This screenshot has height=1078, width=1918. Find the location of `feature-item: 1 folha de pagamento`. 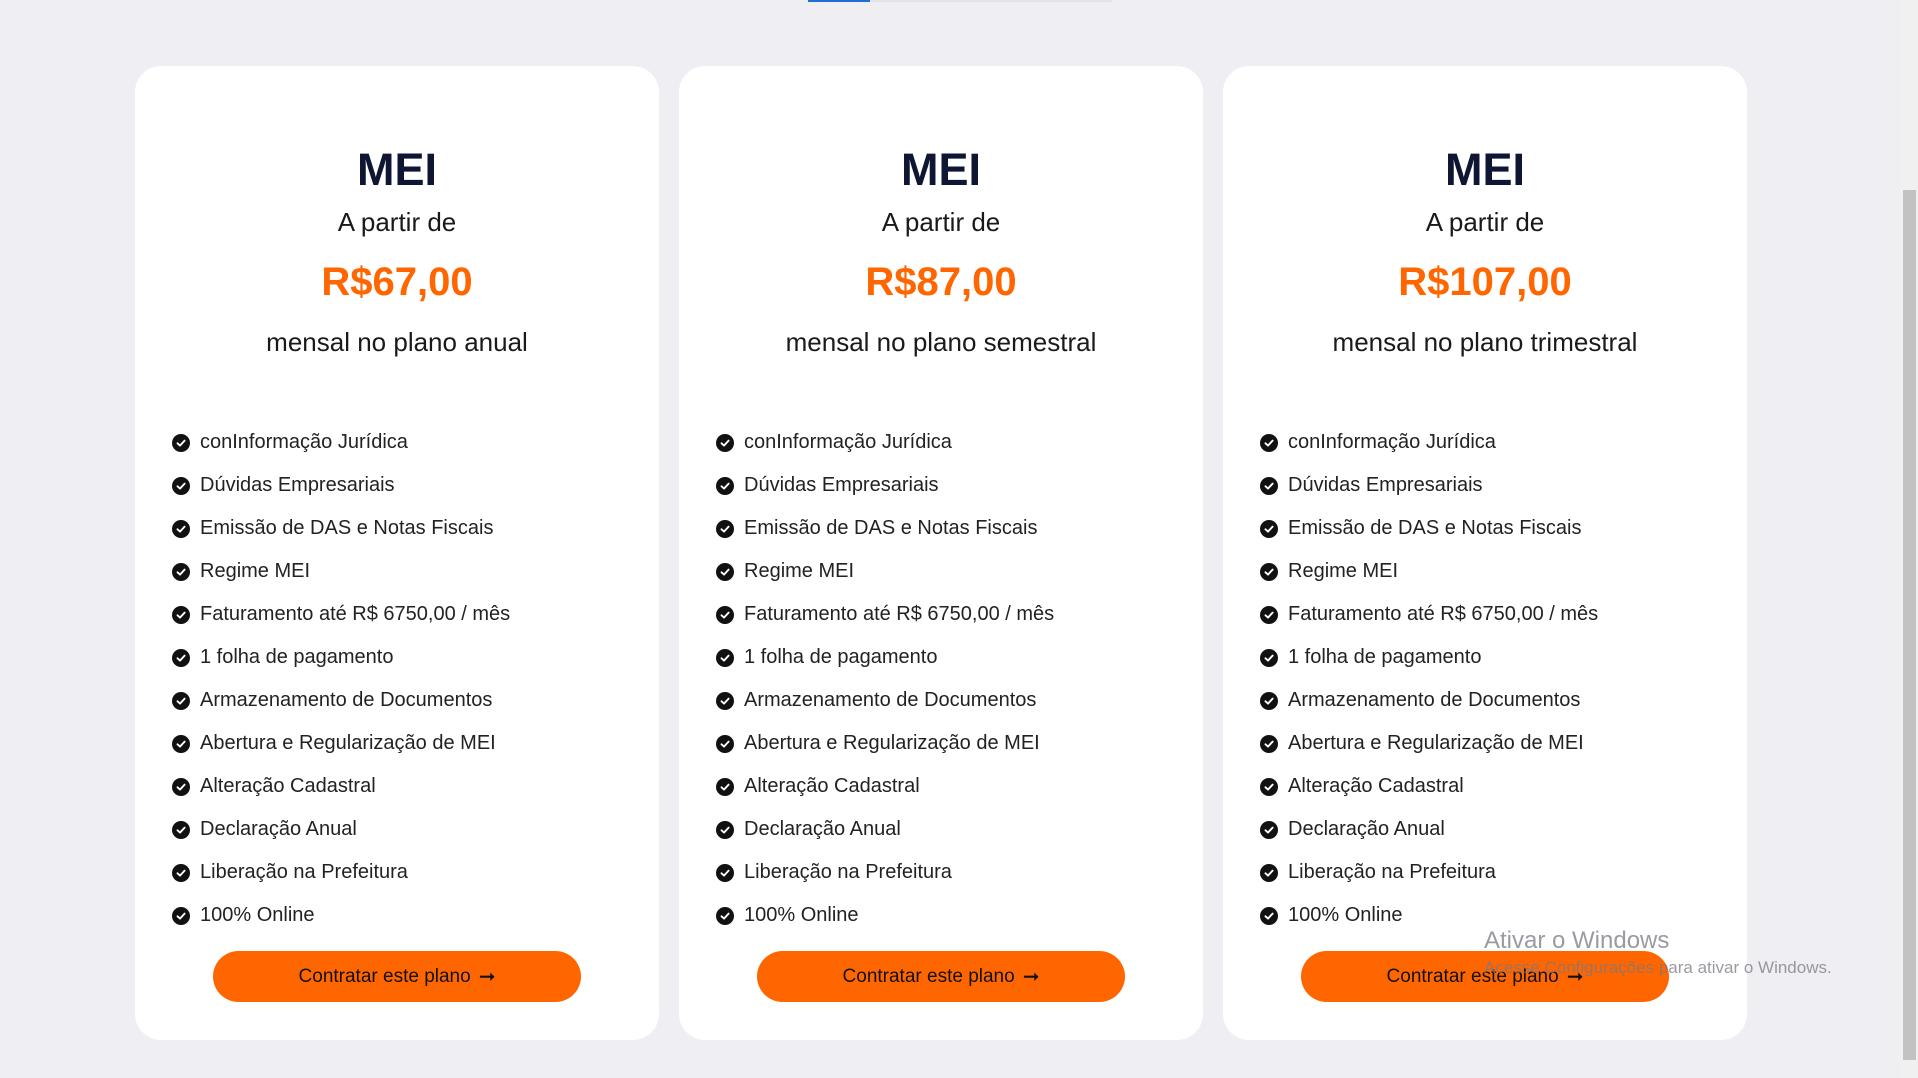

feature-item: 1 folha de pagamento is located at coordinates (341, 657).